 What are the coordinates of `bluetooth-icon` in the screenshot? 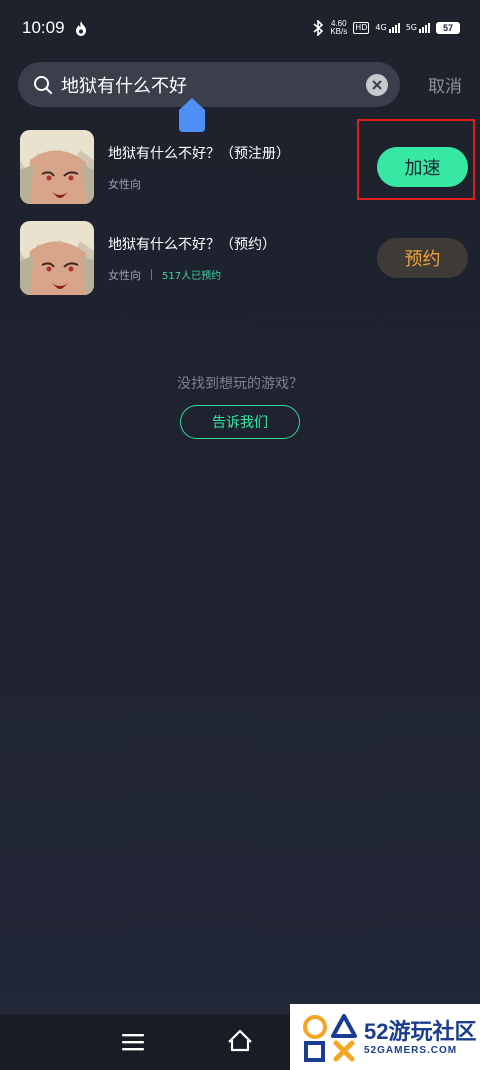 It's located at (318, 28).